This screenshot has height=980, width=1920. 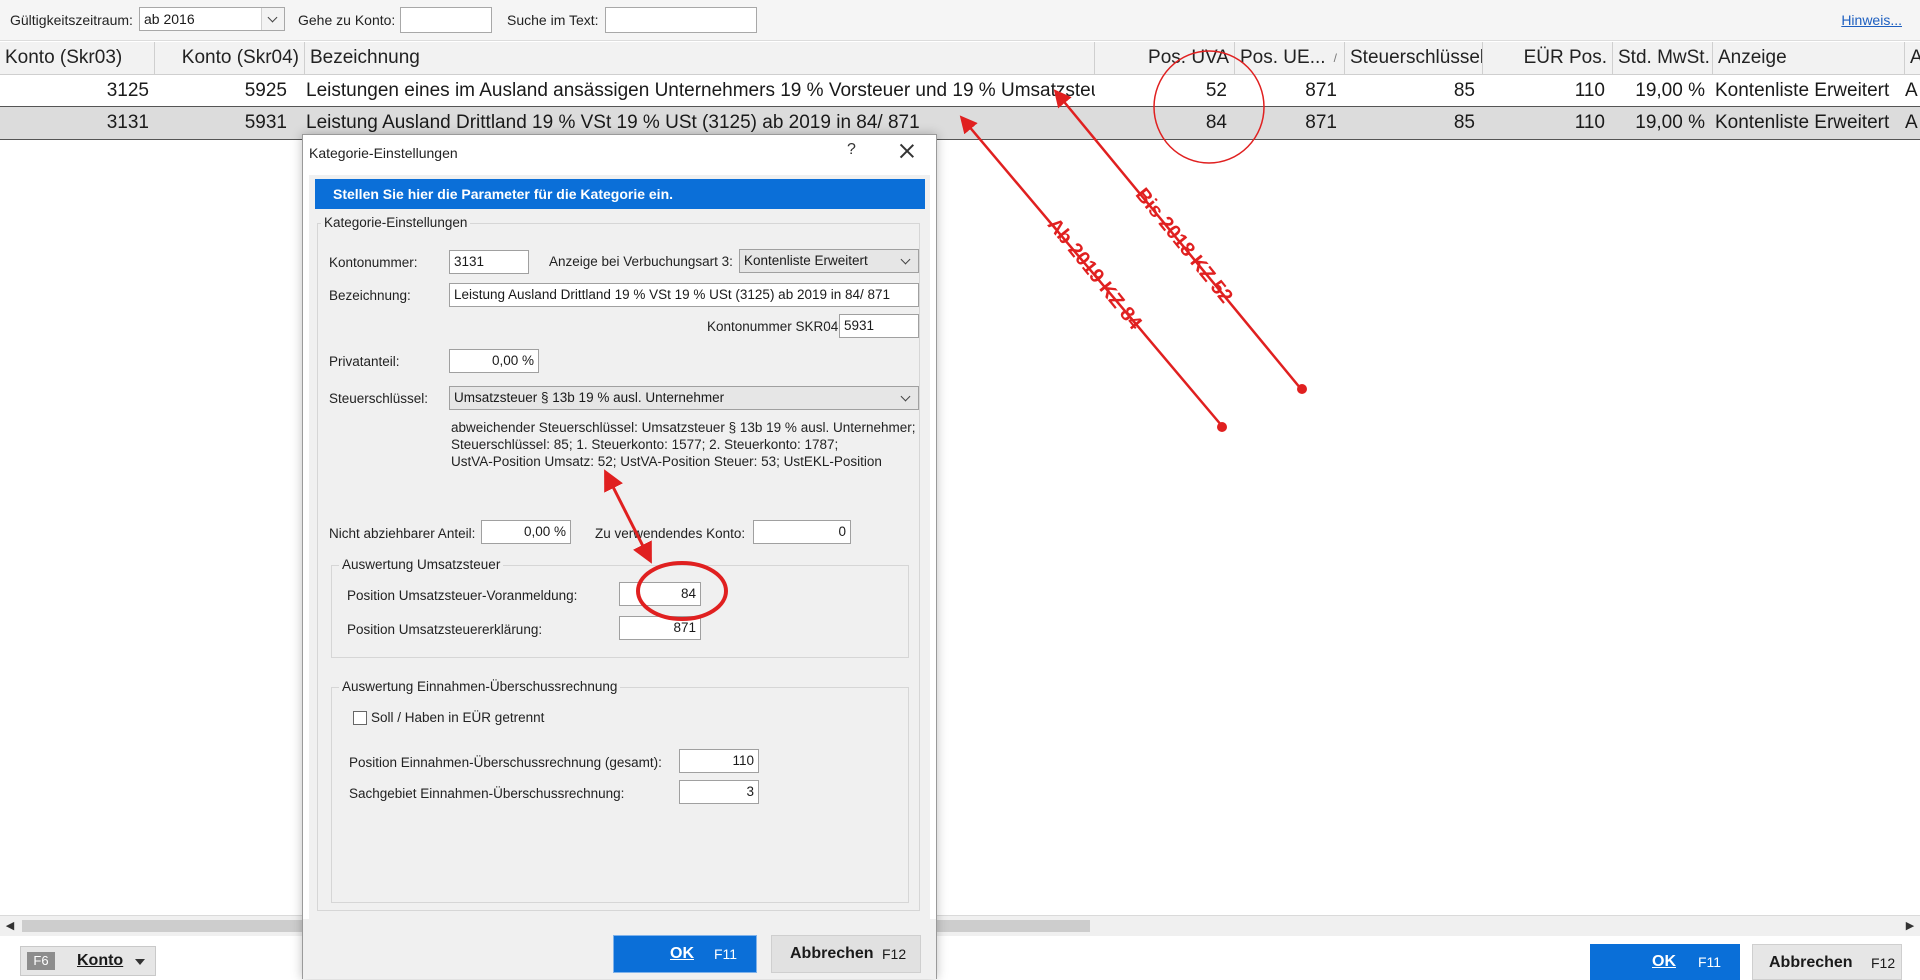 What do you see at coordinates (100, 960) in the screenshot?
I see `konto-menu-label: Konto` at bounding box center [100, 960].